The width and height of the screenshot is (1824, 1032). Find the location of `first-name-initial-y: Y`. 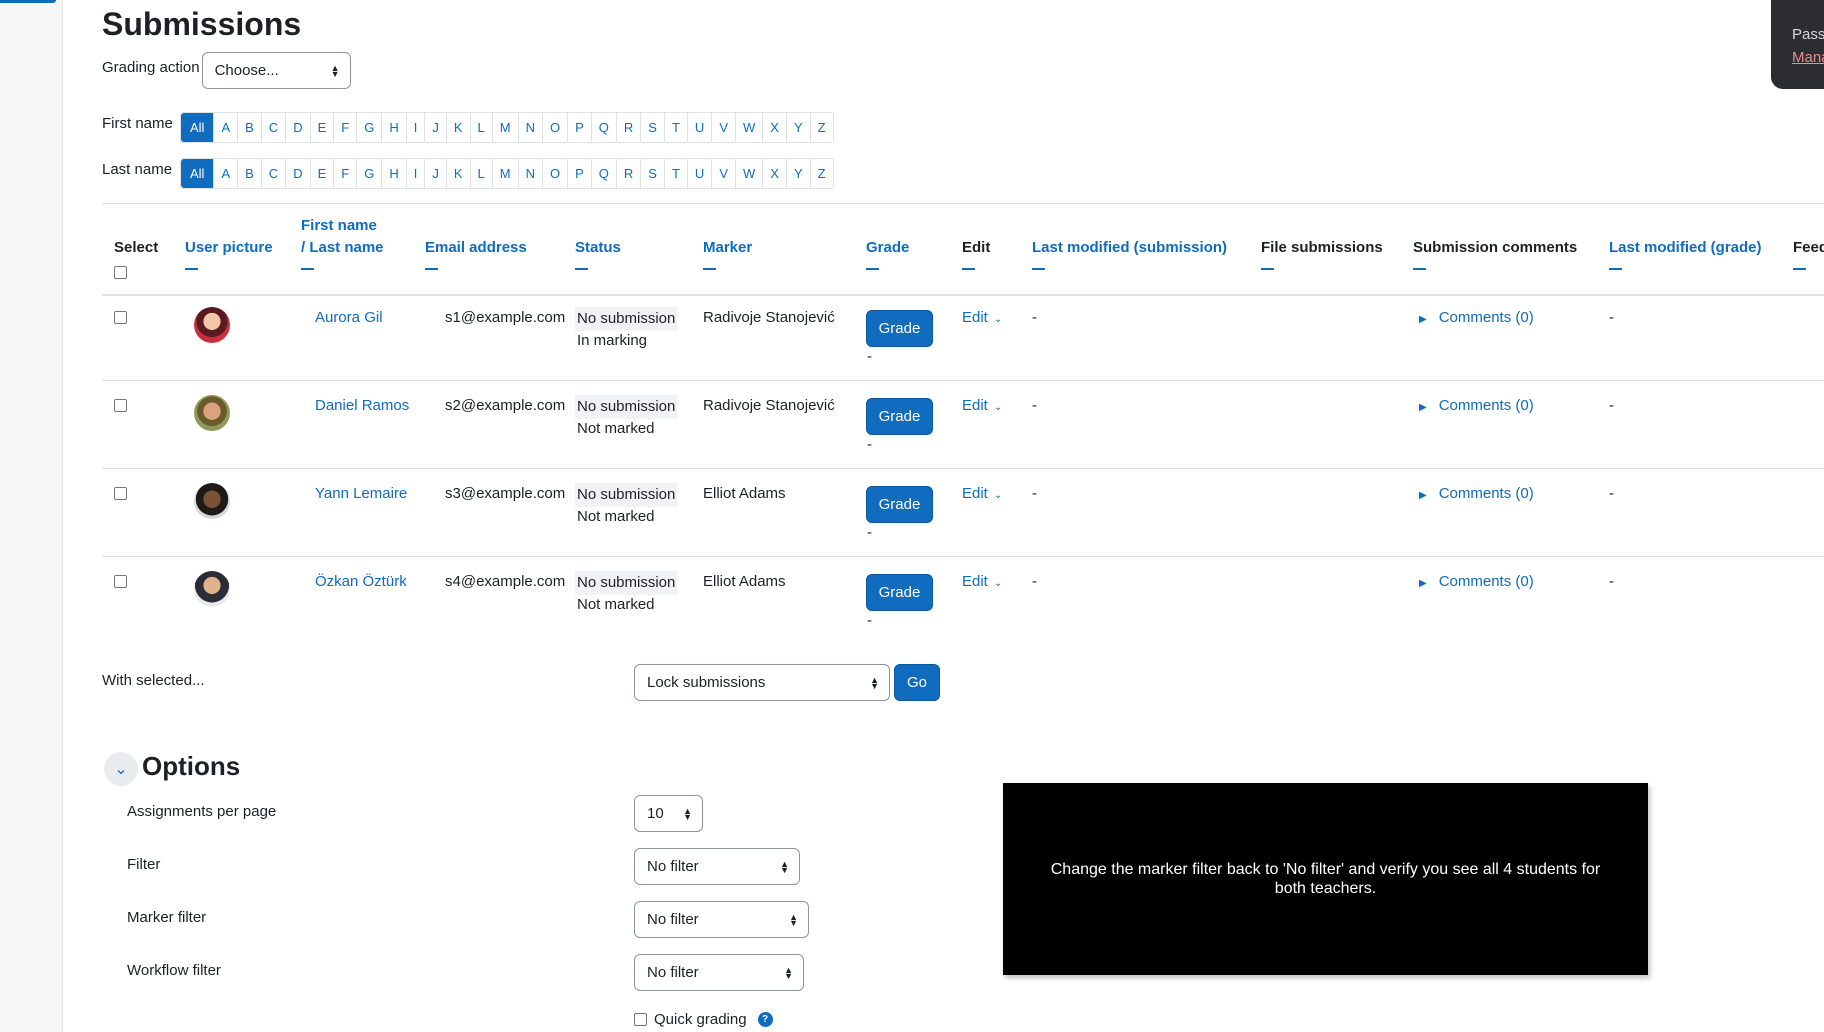

first-name-initial-y: Y is located at coordinates (797, 127).